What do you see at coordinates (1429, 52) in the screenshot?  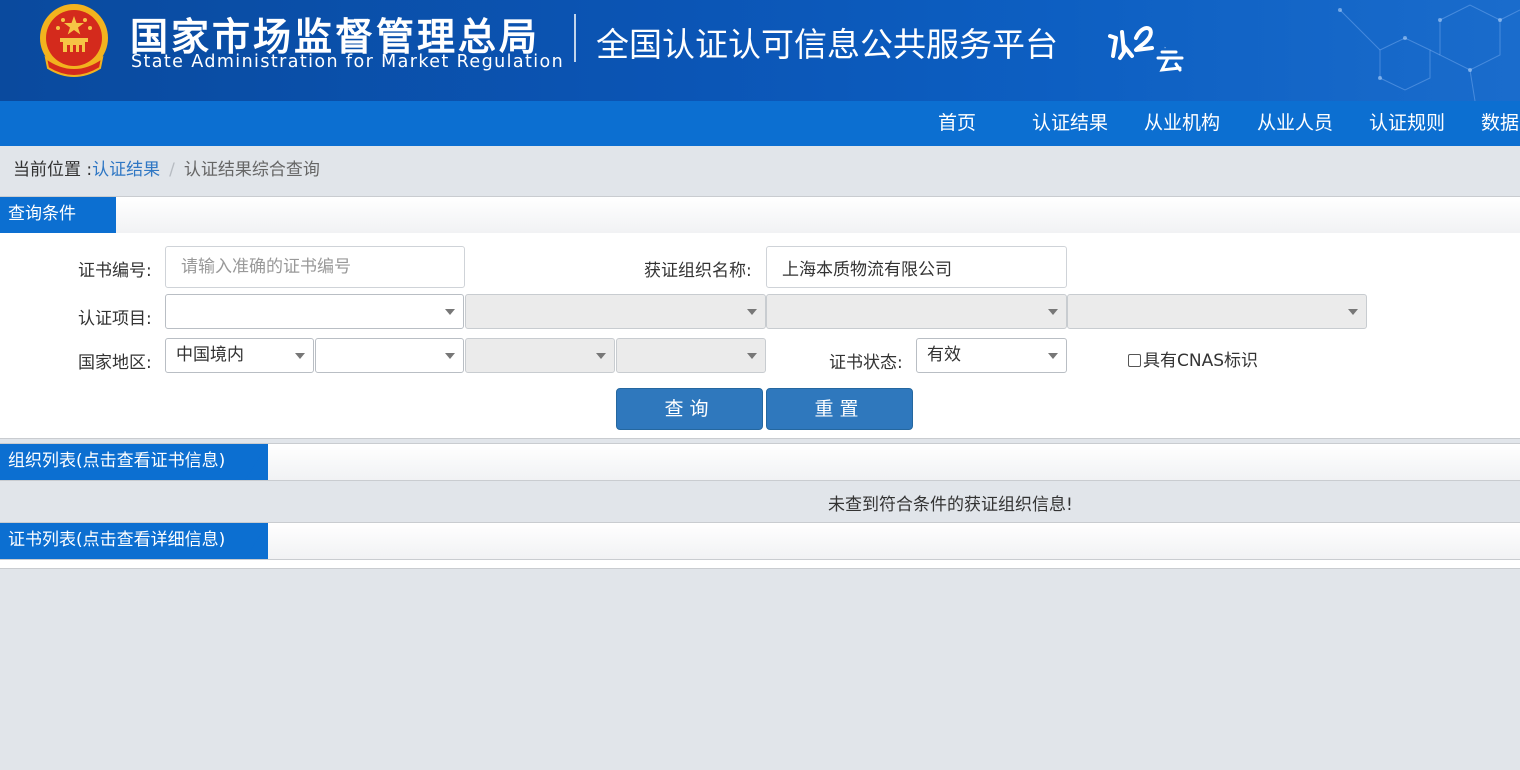 I see `network-pattern-decoration` at bounding box center [1429, 52].